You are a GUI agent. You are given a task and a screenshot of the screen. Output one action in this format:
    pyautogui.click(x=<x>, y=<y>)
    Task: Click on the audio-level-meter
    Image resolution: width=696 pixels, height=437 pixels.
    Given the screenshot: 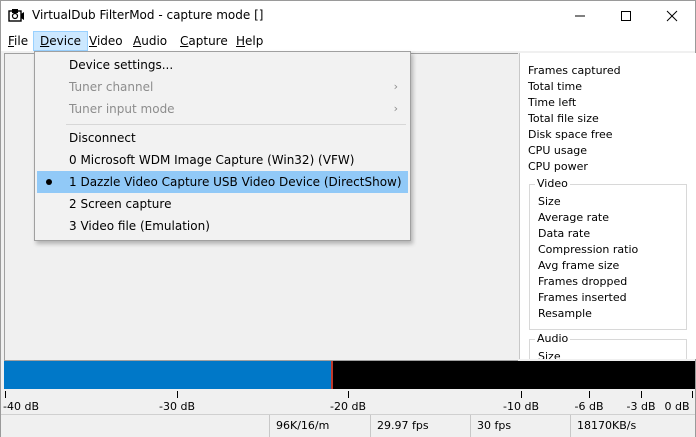 What is the action you would take?
    pyautogui.click(x=349, y=375)
    